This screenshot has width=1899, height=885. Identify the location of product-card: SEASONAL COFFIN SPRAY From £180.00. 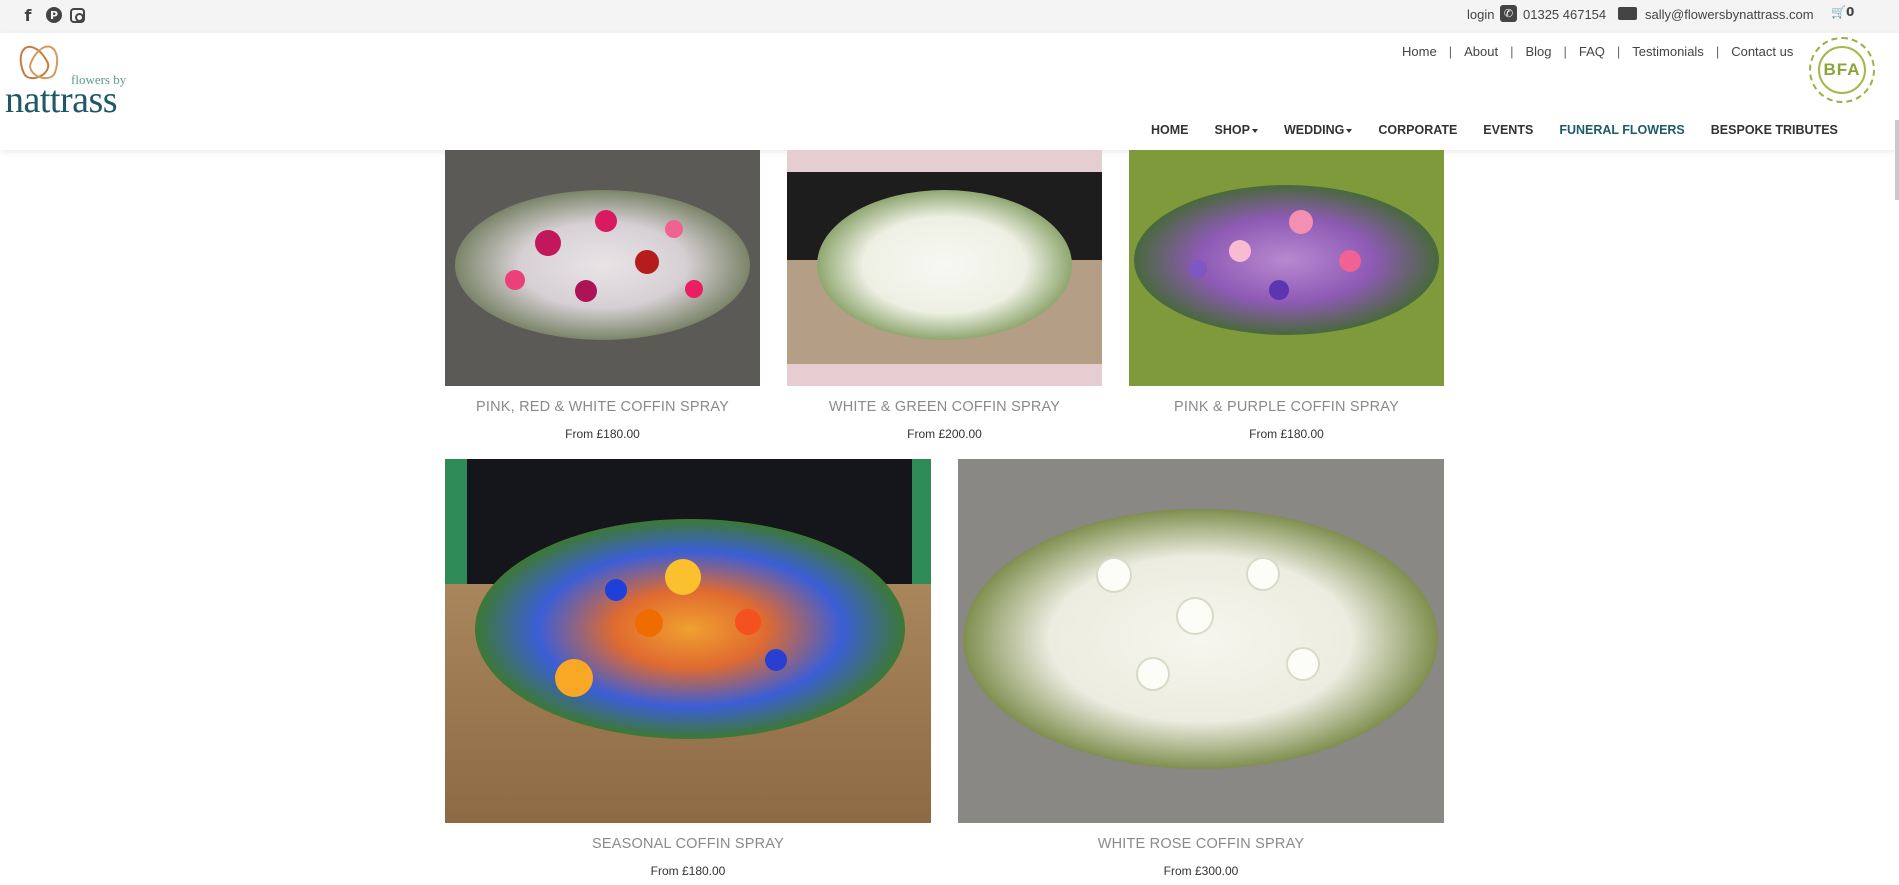
(688, 668).